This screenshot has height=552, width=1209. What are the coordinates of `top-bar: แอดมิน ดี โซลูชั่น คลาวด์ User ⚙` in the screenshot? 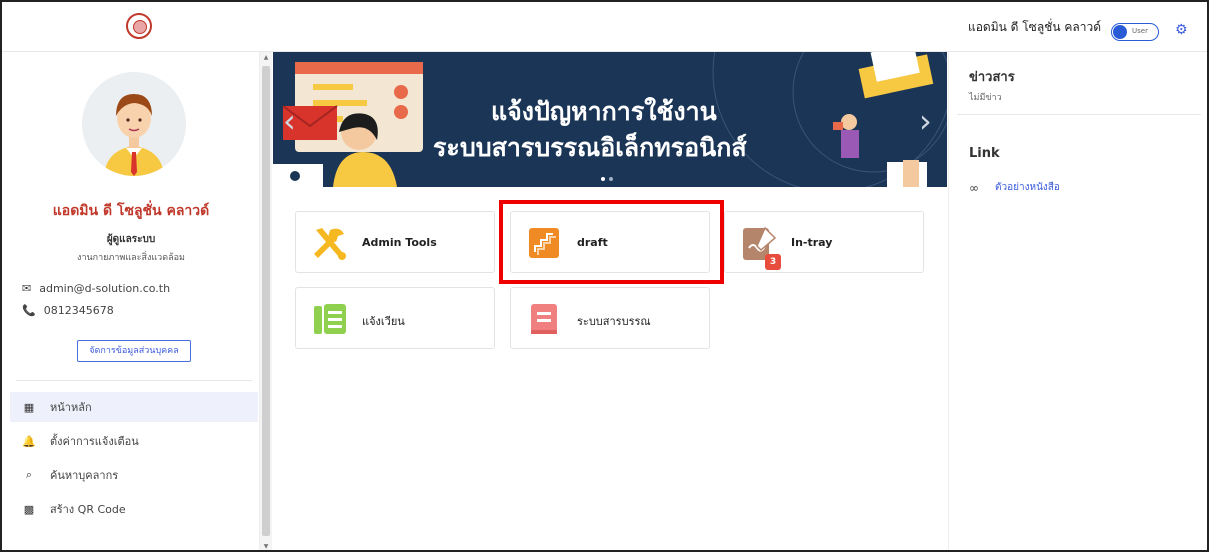 It's located at (604, 27).